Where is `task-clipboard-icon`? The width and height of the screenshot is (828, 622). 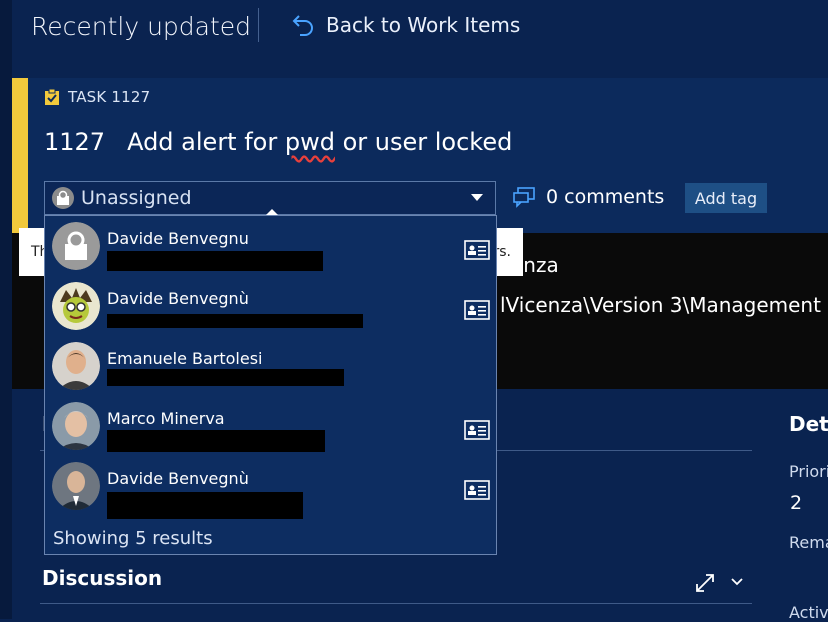 task-clipboard-icon is located at coordinates (52, 96).